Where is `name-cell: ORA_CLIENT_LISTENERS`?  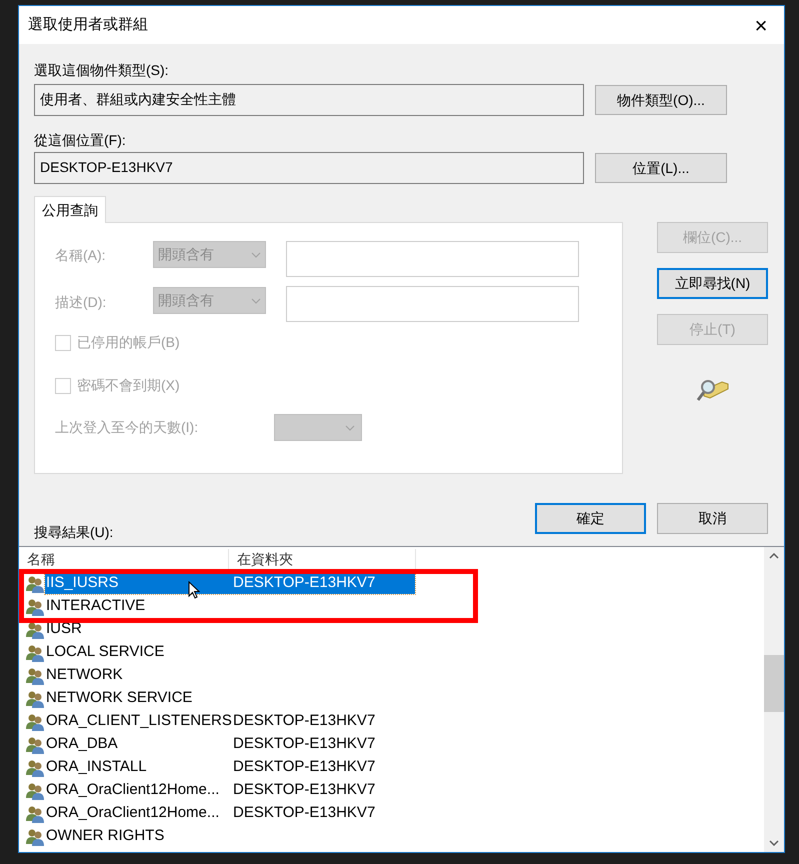
name-cell: ORA_CLIENT_LISTENERS is located at coordinates (139, 721).